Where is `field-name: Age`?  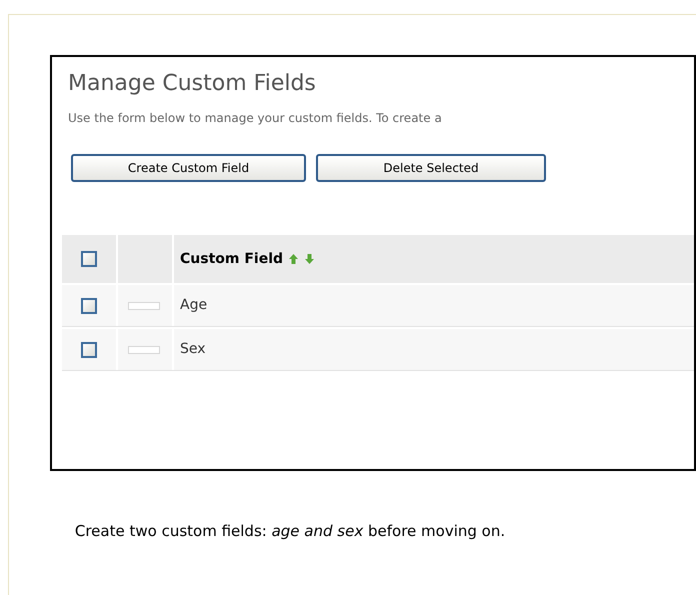
field-name: Age is located at coordinates (194, 305).